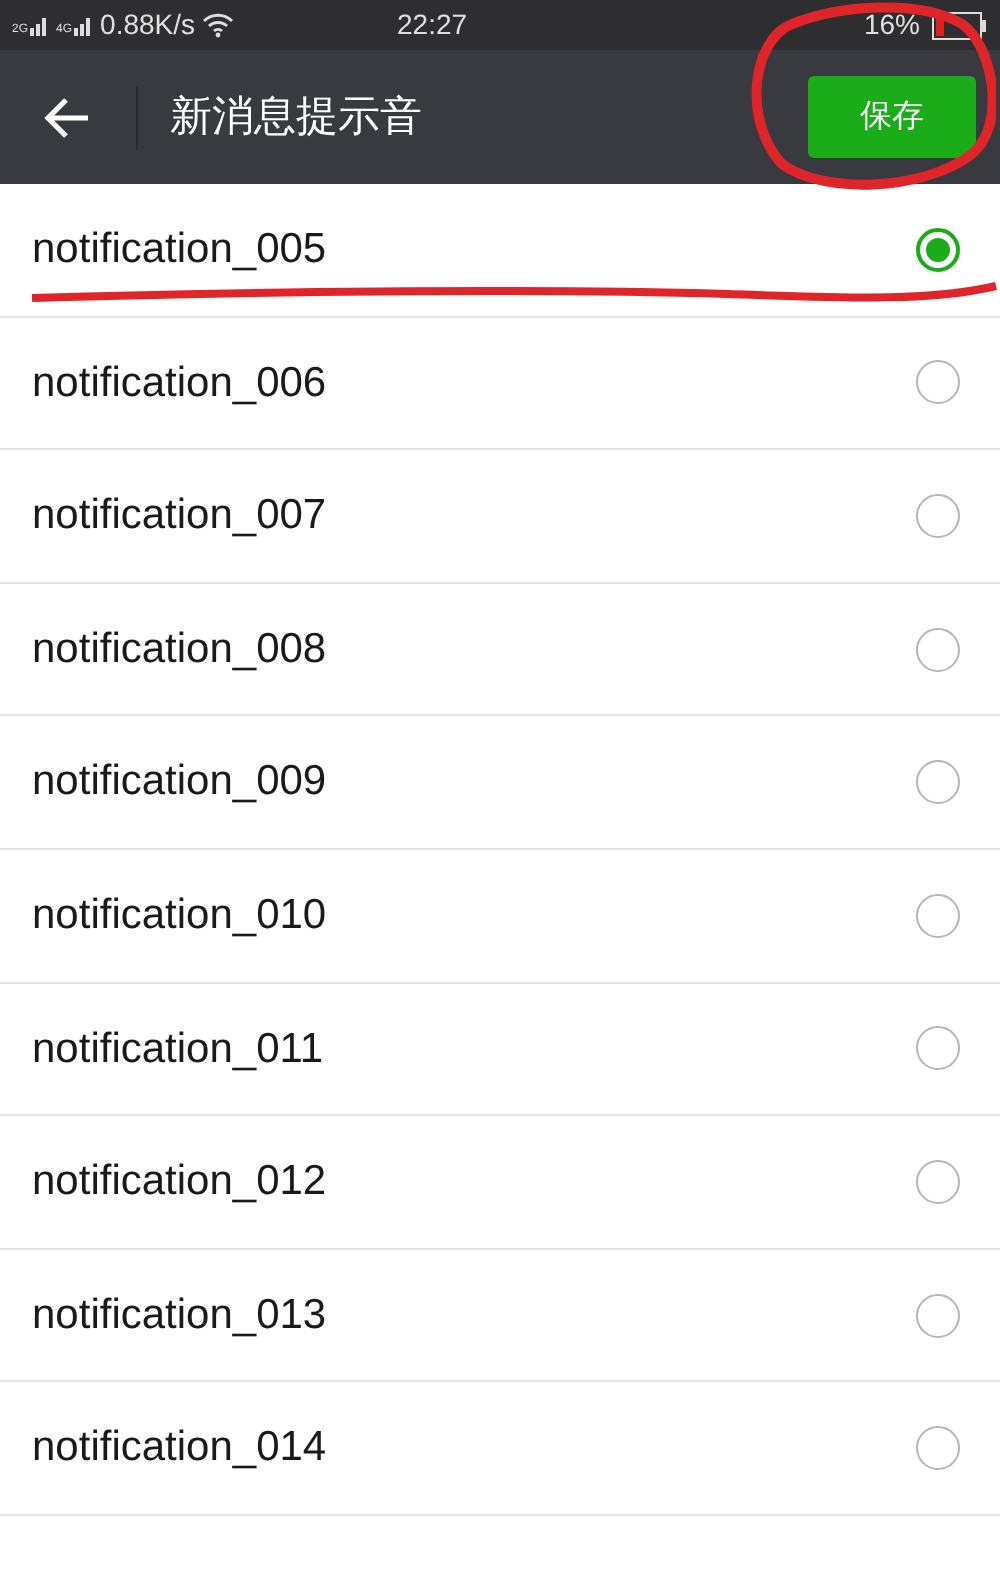 The image size is (1000, 1580). Describe the element at coordinates (500, 1050) in the screenshot. I see `sound-option: notification_011` at that location.